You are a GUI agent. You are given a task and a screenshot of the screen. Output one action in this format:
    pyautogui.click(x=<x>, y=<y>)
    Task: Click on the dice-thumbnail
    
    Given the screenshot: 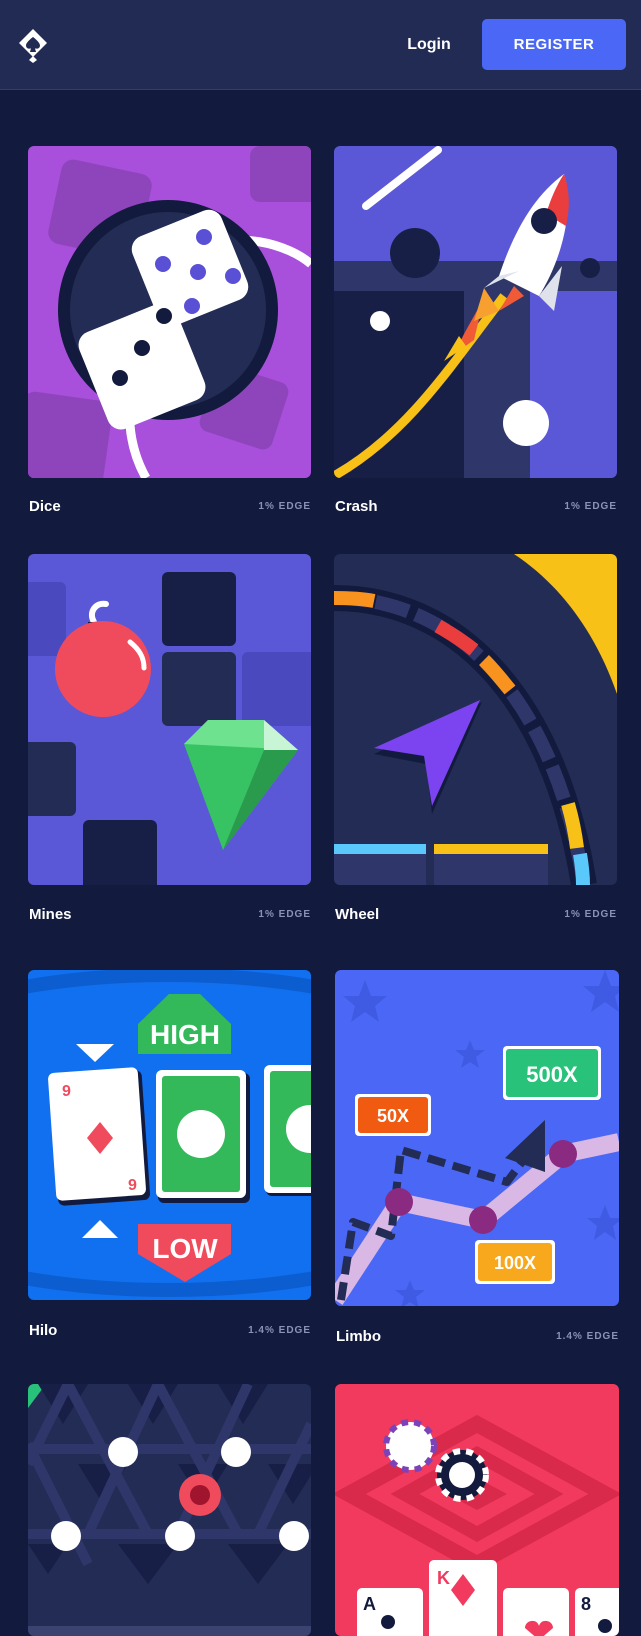 What is the action you would take?
    pyautogui.click(x=169, y=312)
    